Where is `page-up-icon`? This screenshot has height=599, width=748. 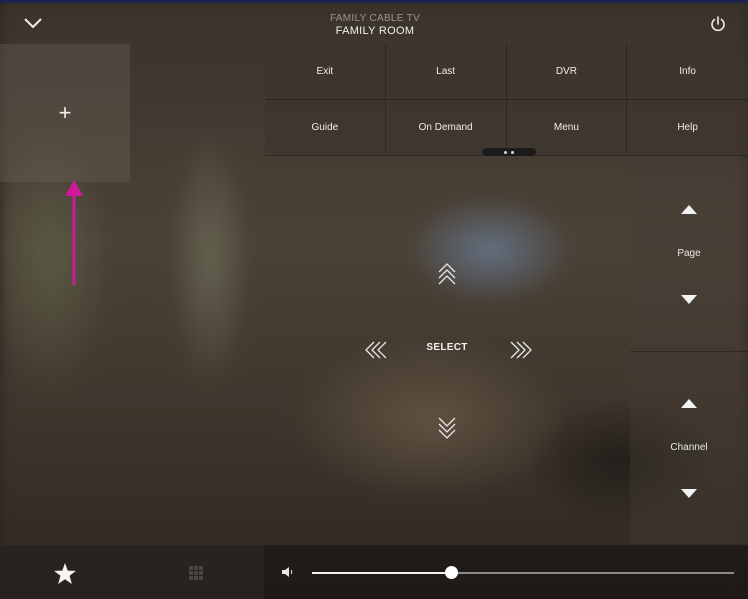 page-up-icon is located at coordinates (689, 209).